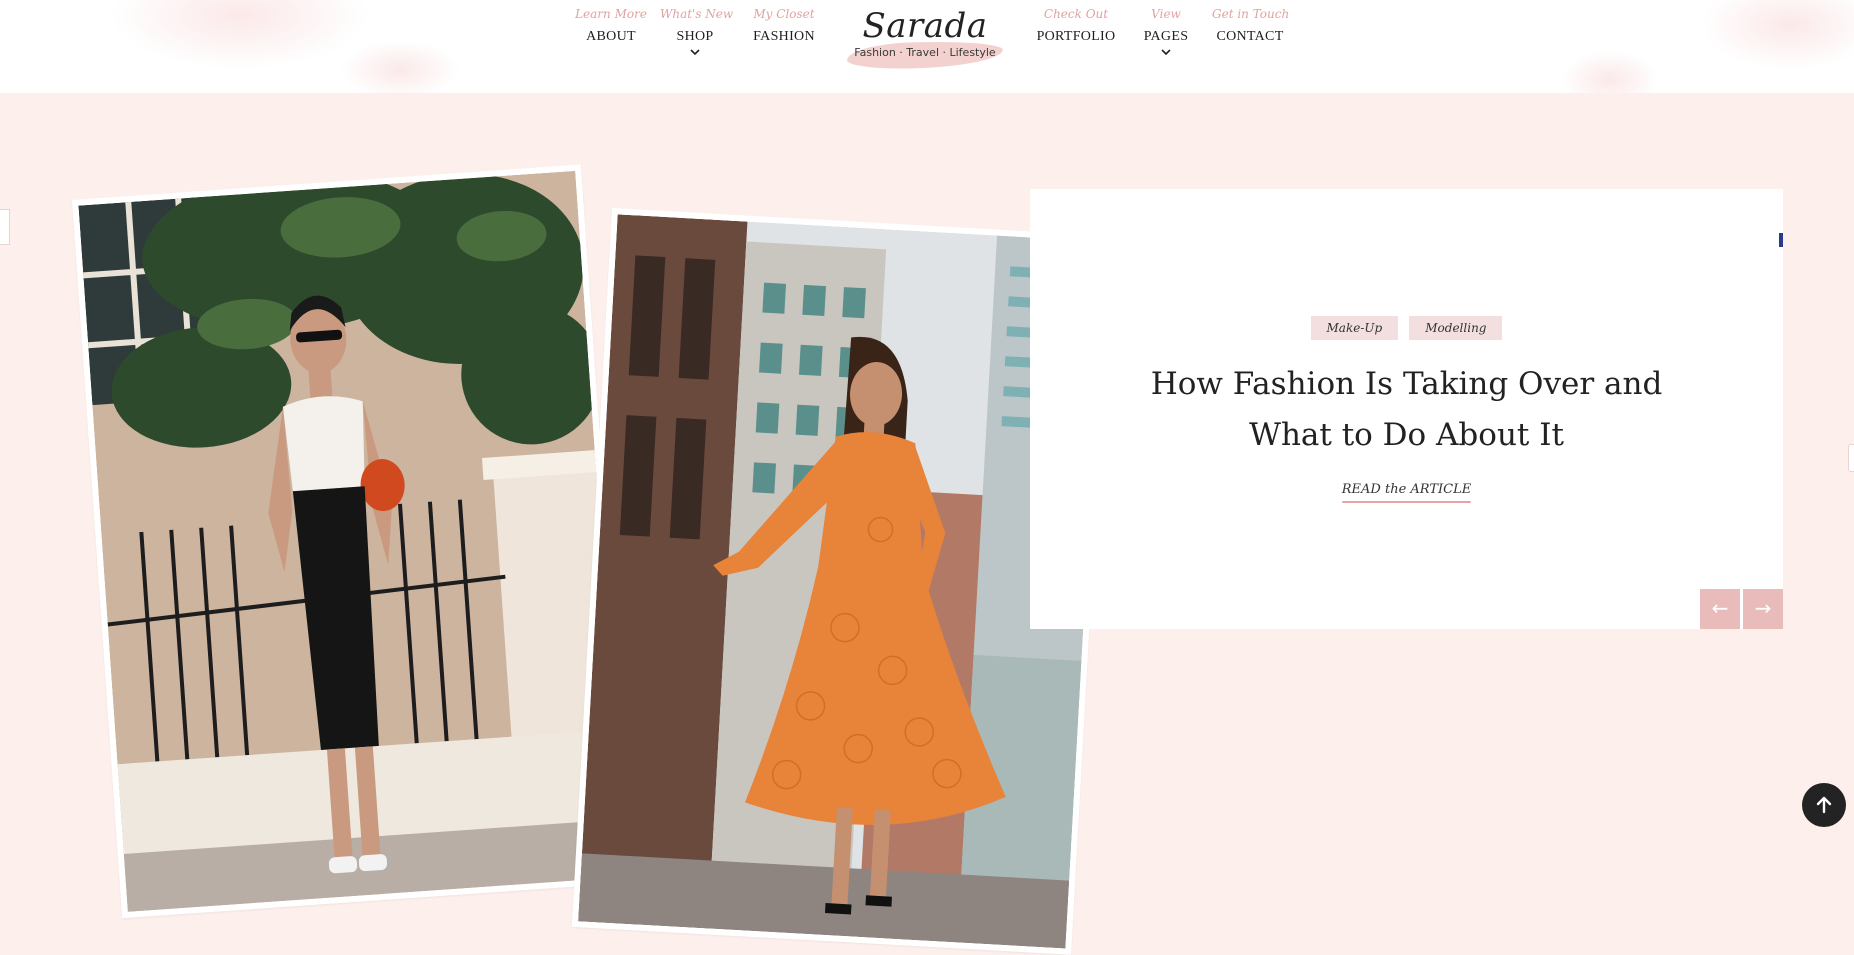  I want to click on nav-item-contact: Get in Touch CONTACT, so click(1251, 26).